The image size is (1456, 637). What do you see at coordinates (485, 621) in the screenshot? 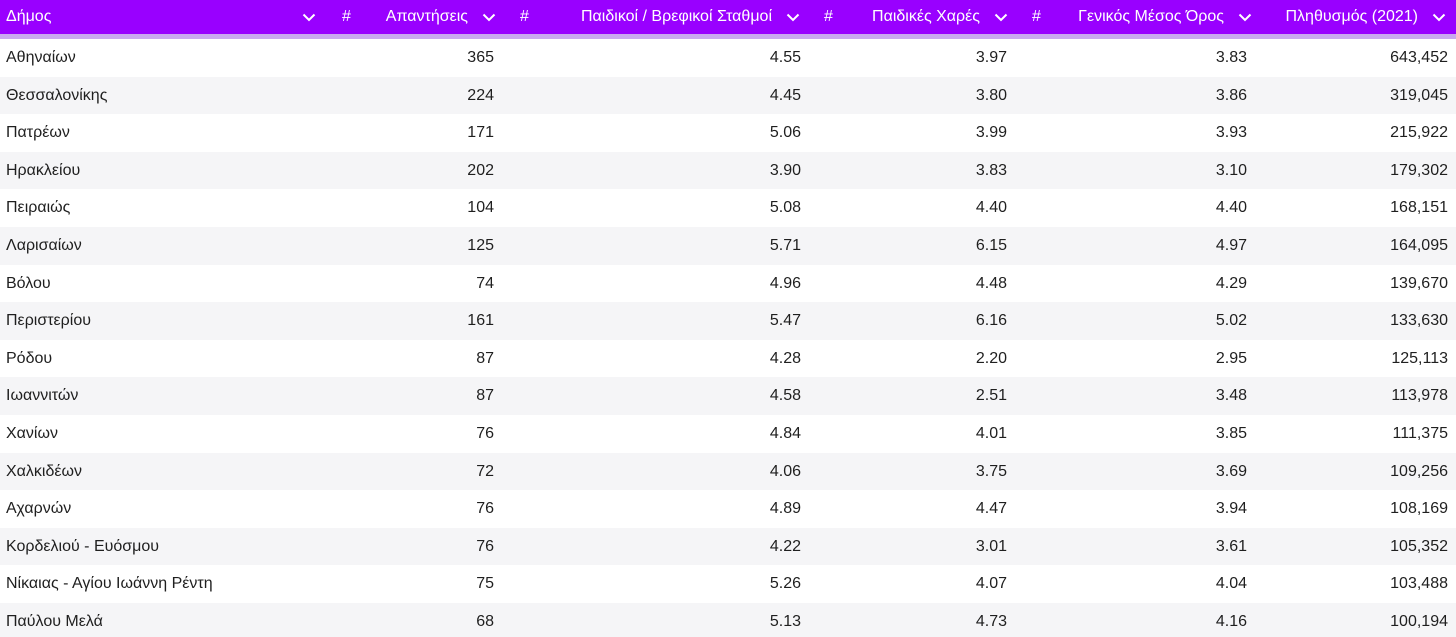
I see `cell-apantiseis: 68` at bounding box center [485, 621].